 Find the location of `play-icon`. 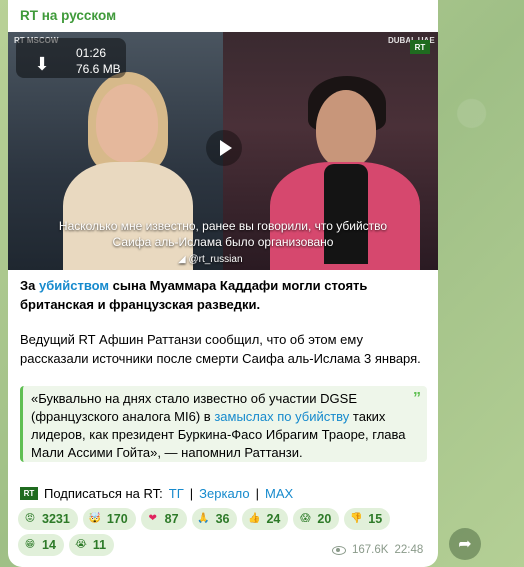

play-icon is located at coordinates (225, 148).